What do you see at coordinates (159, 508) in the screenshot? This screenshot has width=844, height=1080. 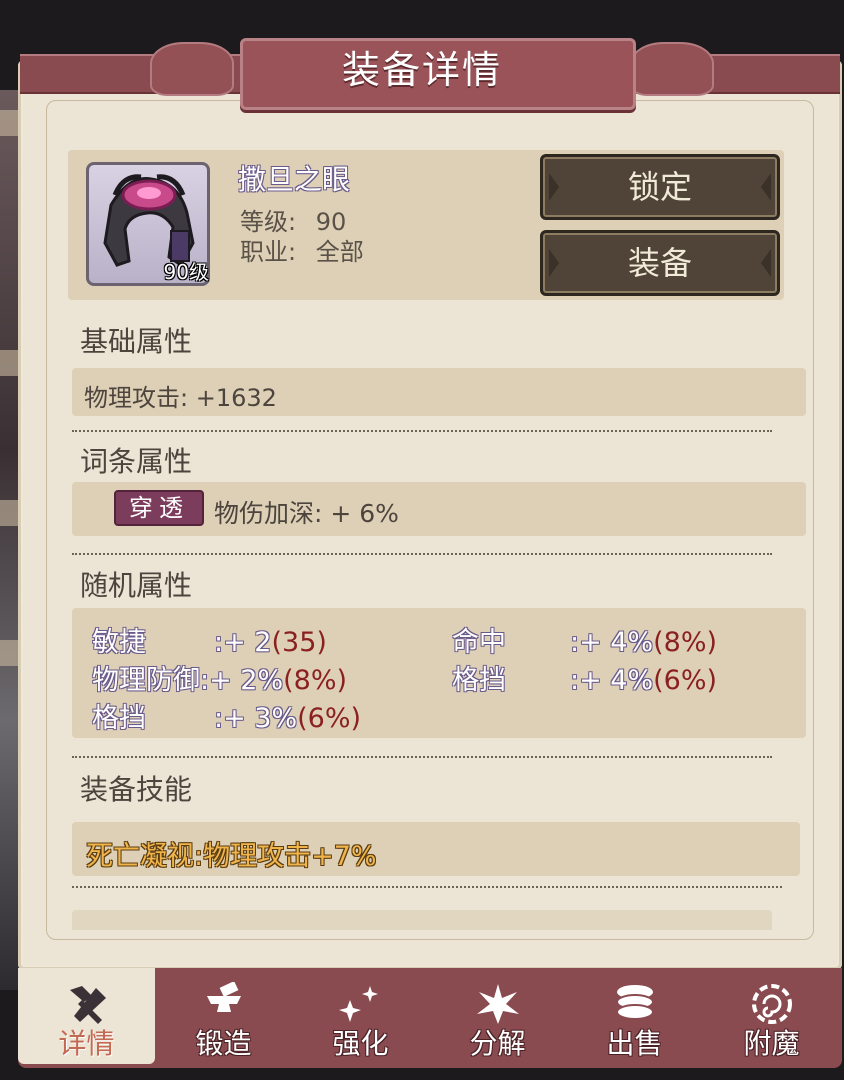 I see `affix-tag-penetrate: 穿透` at bounding box center [159, 508].